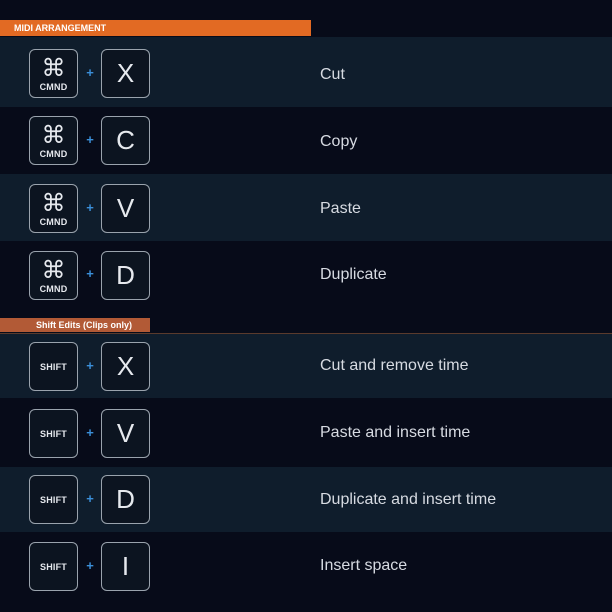 The width and height of the screenshot is (612, 612). What do you see at coordinates (306, 499) in the screenshot?
I see `shortcut-row-duplicate-insert-time: SHIFT + D Duplicate and insert time` at bounding box center [306, 499].